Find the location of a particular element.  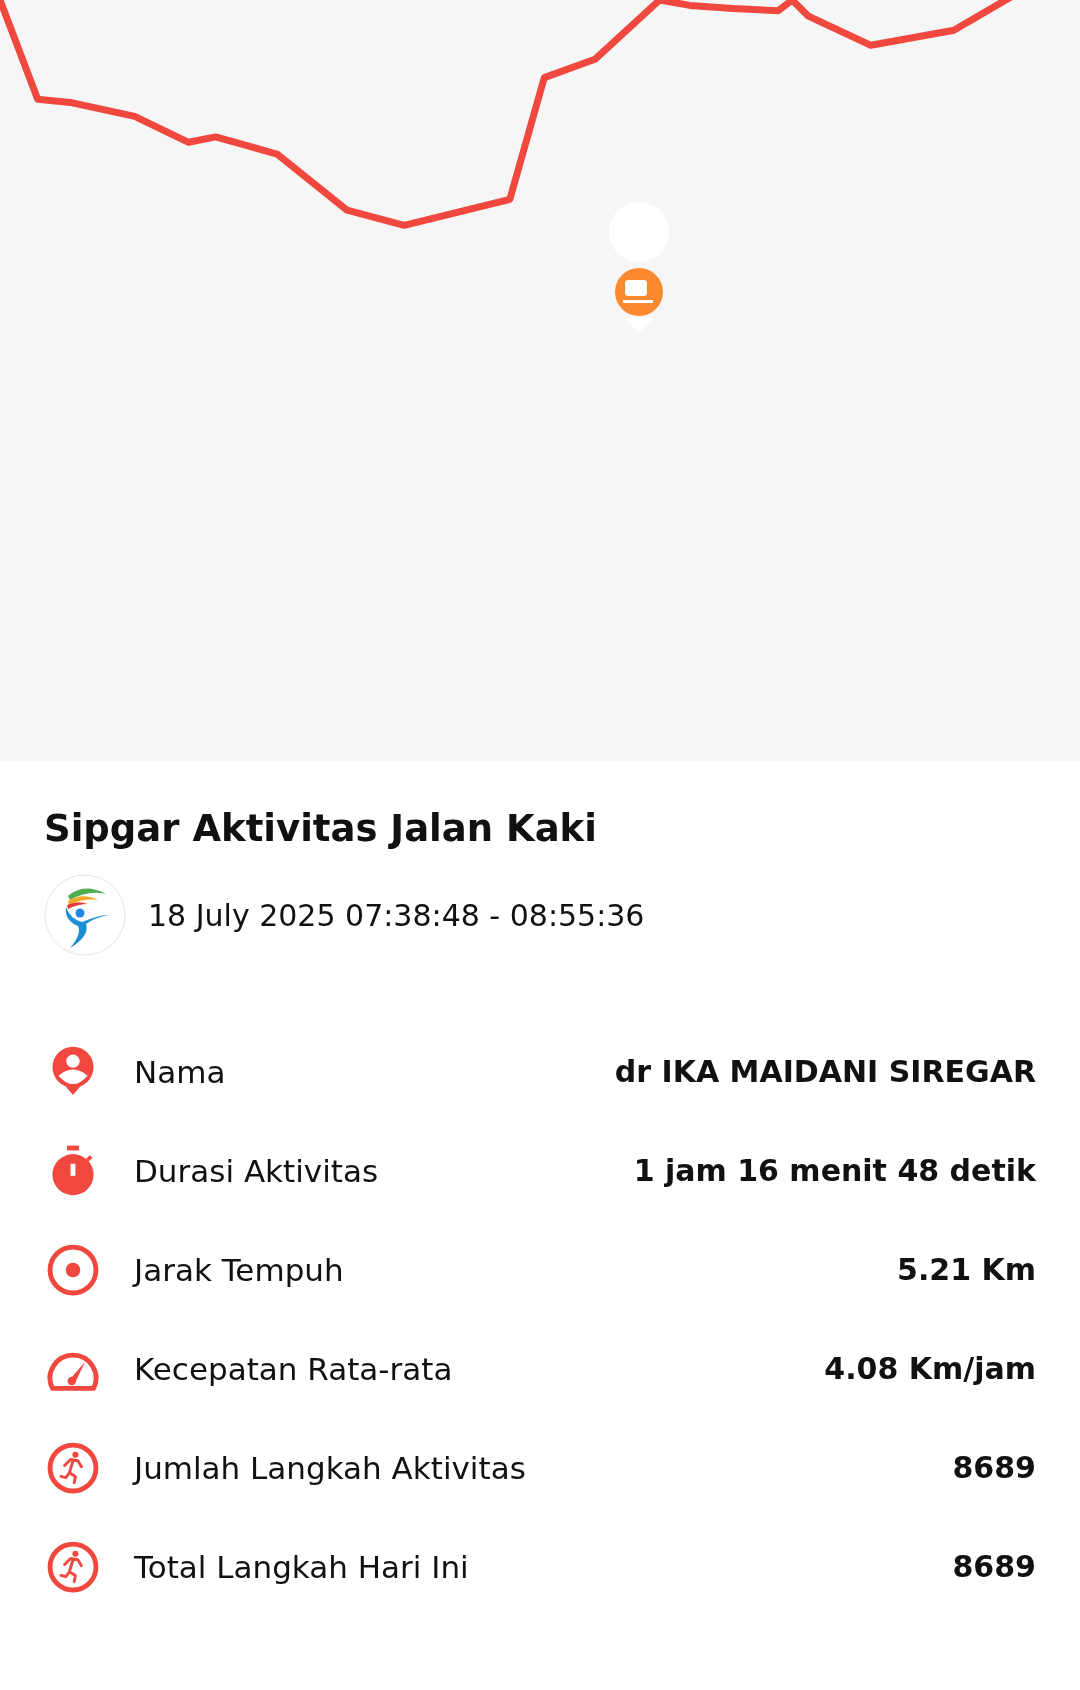

stat-value: 1 jam 16 menit 48 detik is located at coordinates (834, 1170).